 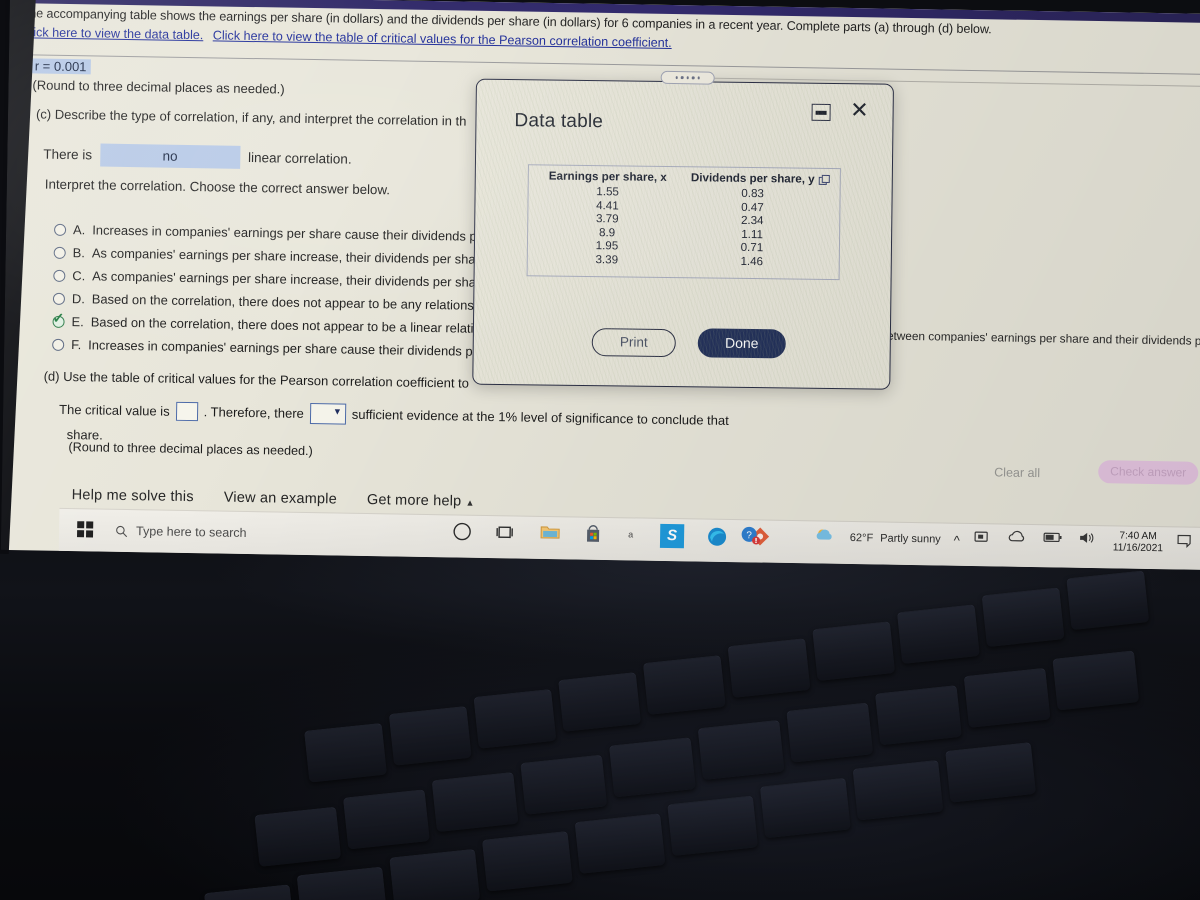 I want to click on critical-value-label: The critical value is, so click(x=114, y=410).